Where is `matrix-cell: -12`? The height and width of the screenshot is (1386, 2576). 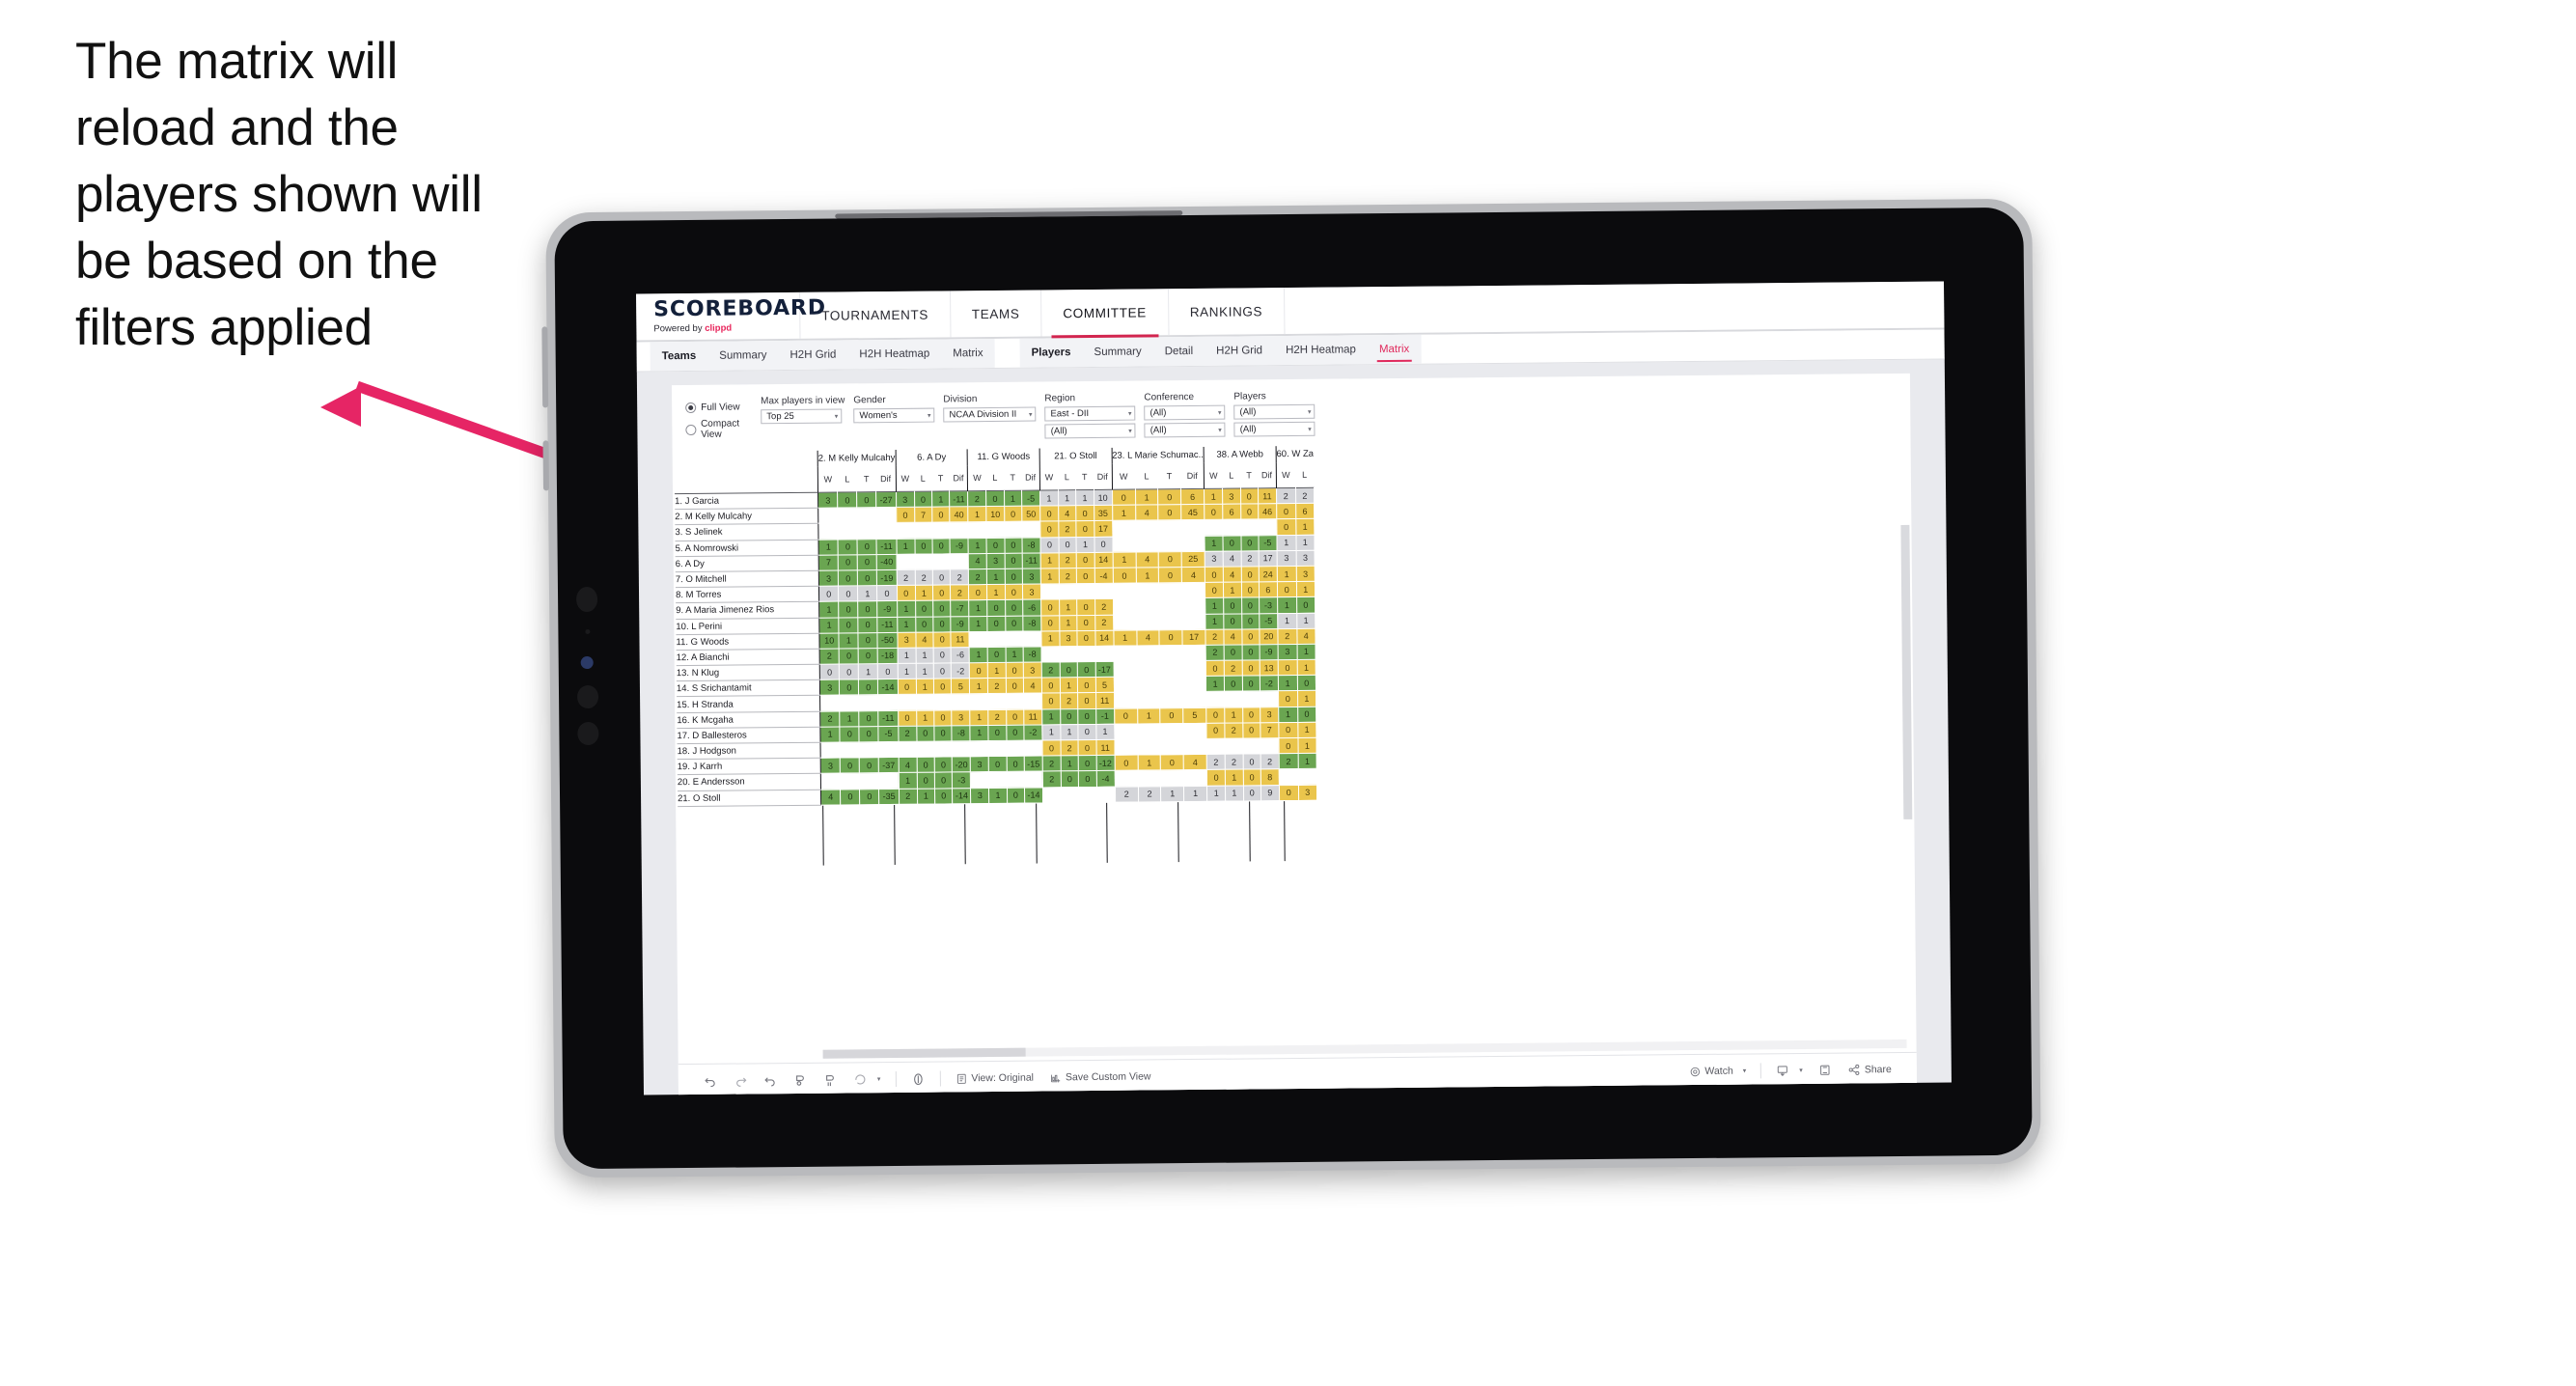
matrix-cell: -12 is located at coordinates (1105, 763).